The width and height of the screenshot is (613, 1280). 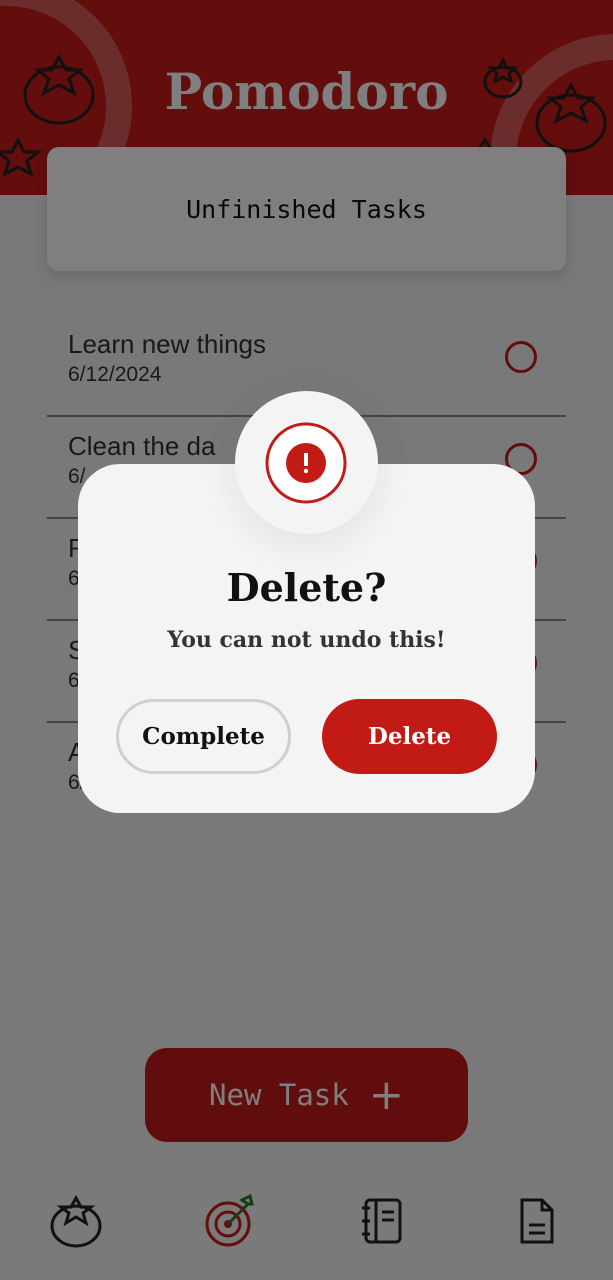 What do you see at coordinates (306, 587) in the screenshot?
I see `dialog-title: Delete?` at bounding box center [306, 587].